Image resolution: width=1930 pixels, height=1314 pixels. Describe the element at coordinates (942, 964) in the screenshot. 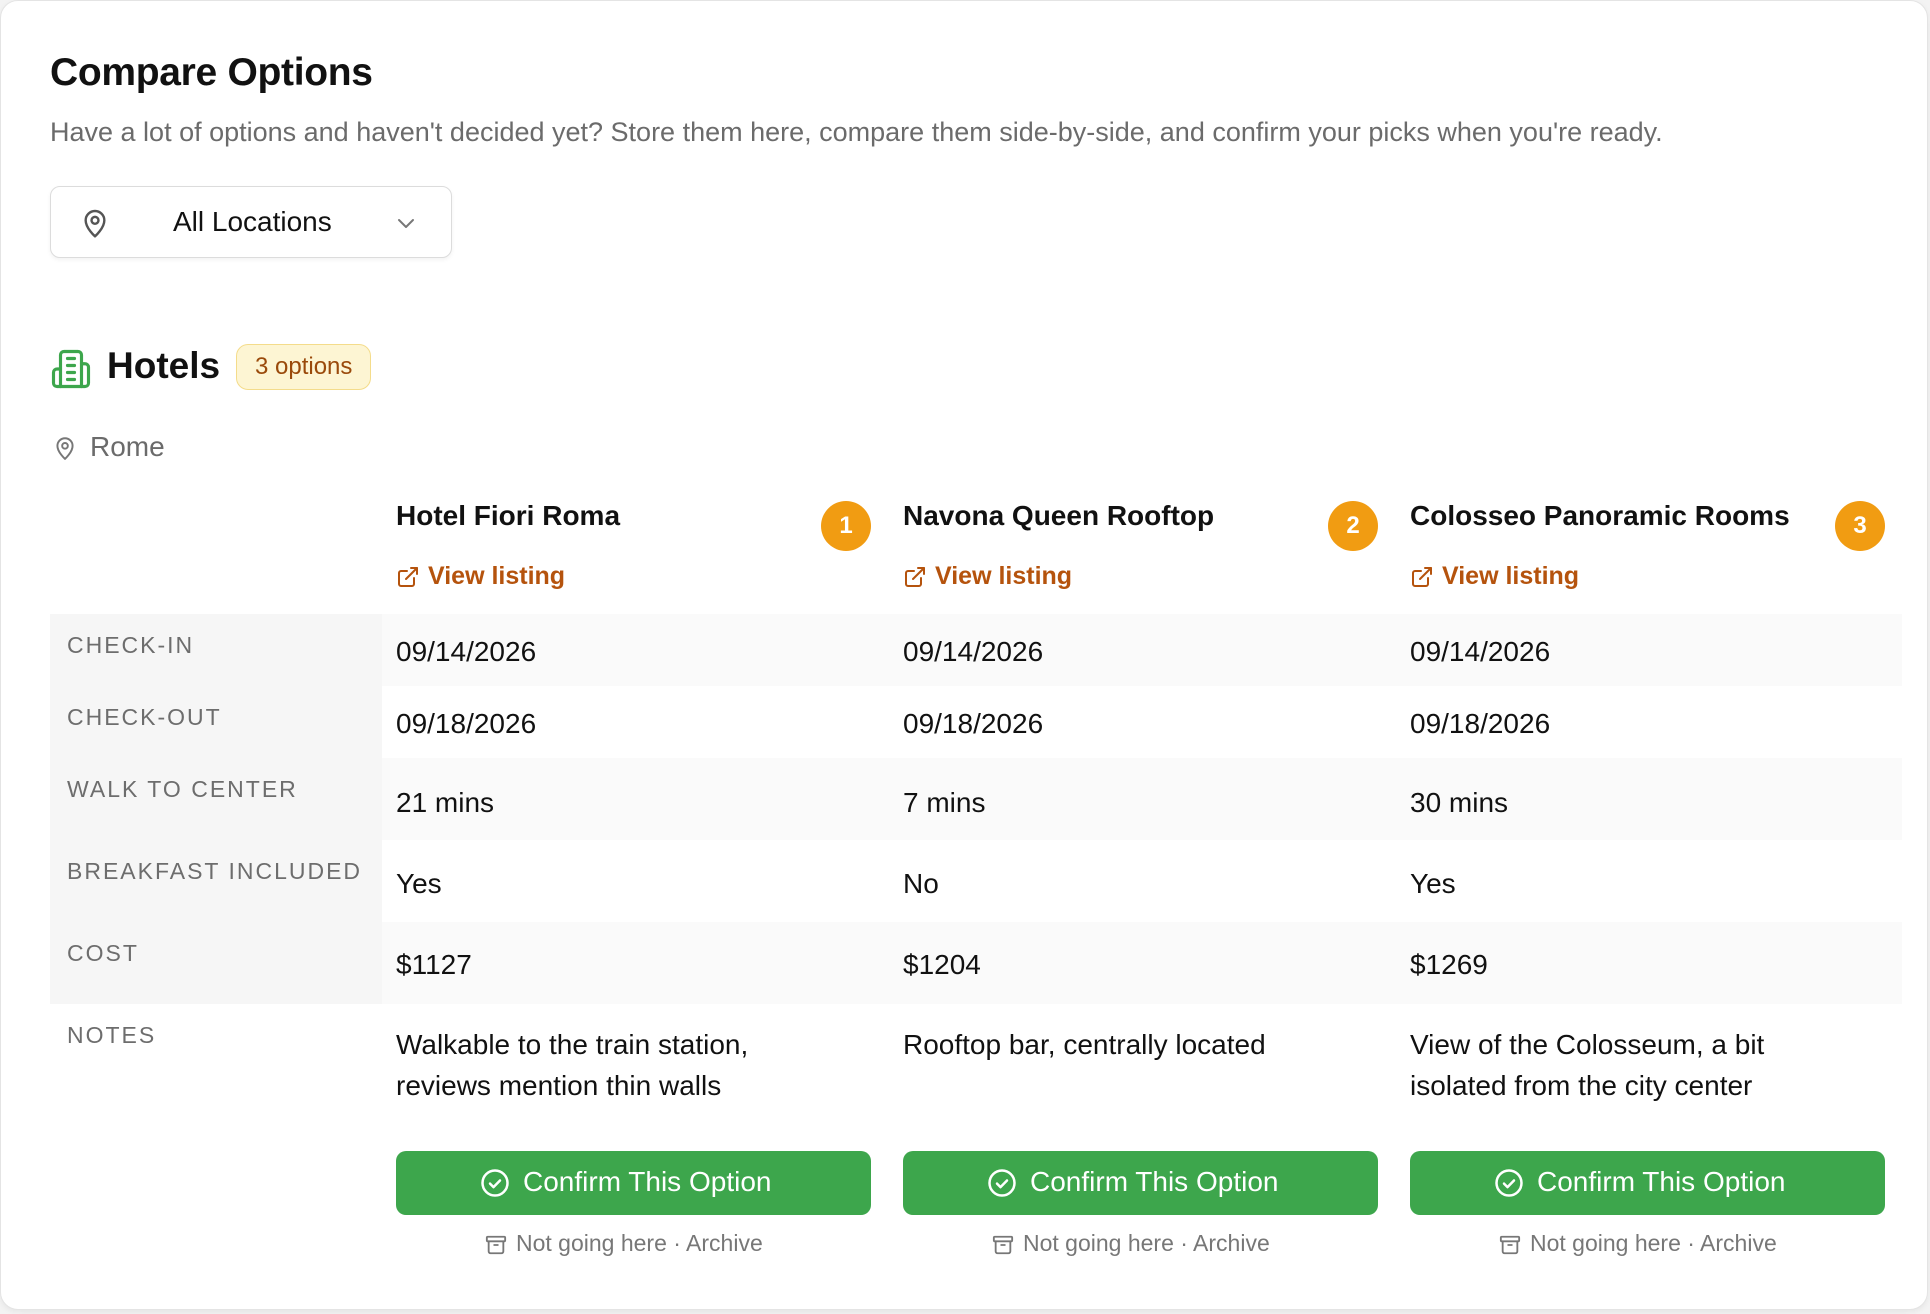

I see `cost-value: $1204` at that location.